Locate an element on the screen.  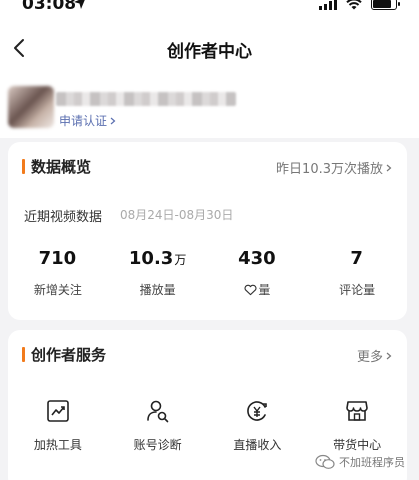
tool-boost: 加热工具 is located at coordinates (58, 425).